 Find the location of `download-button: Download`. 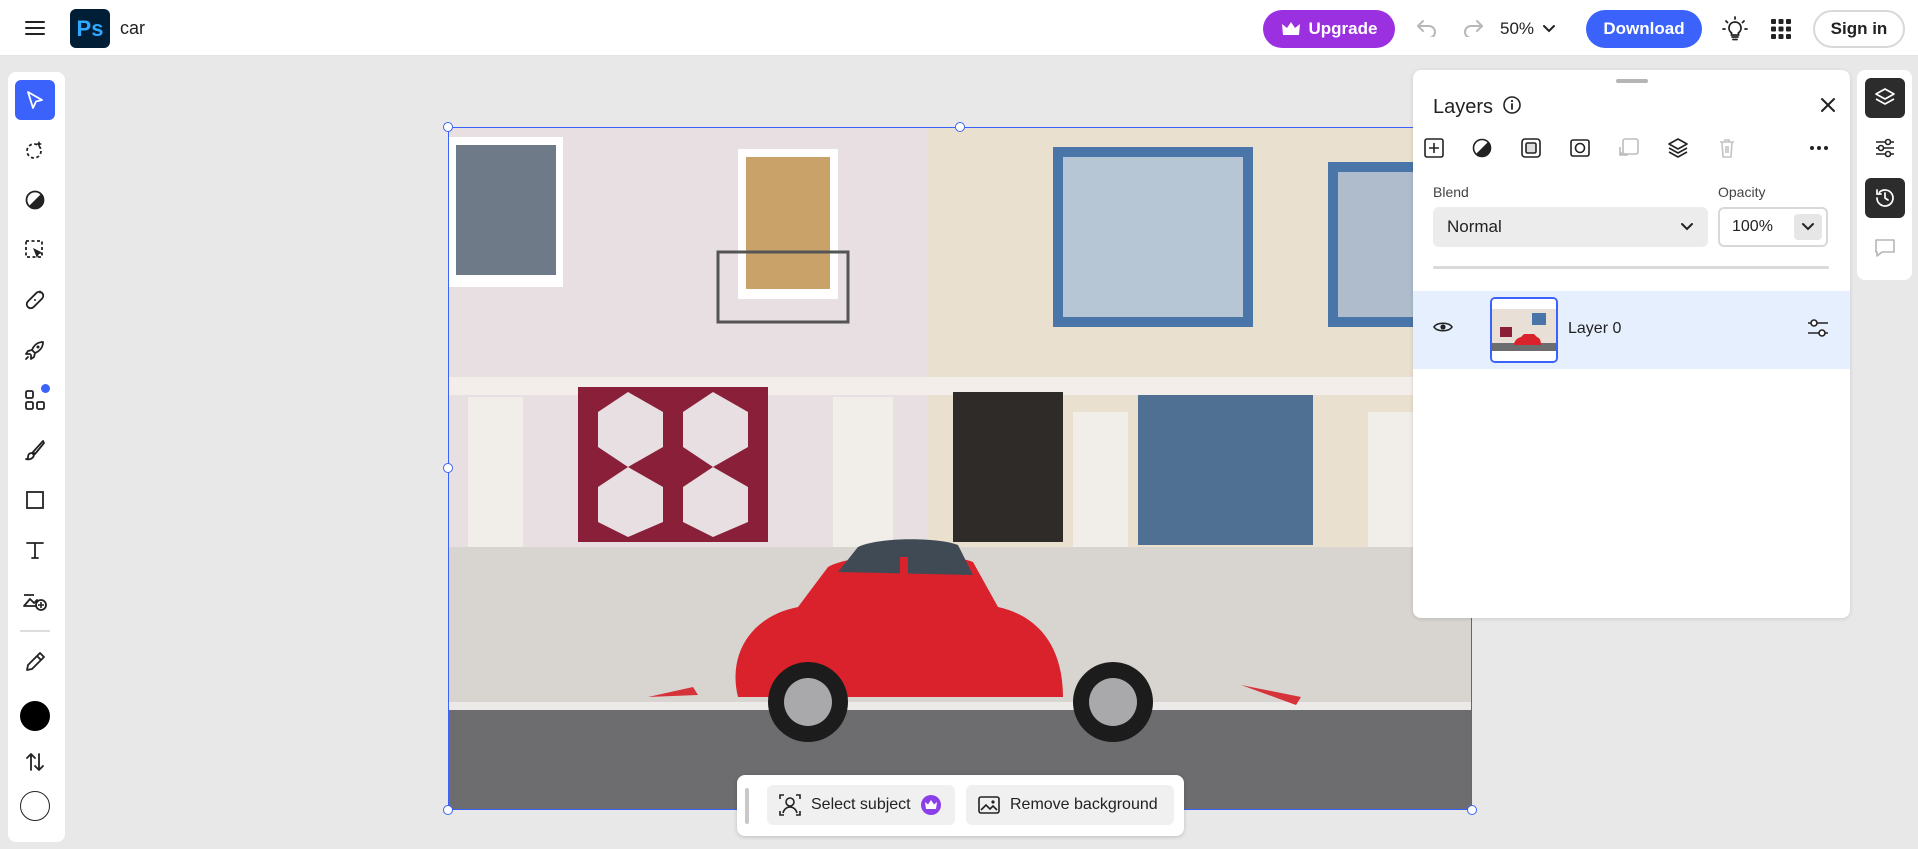

download-button: Download is located at coordinates (1644, 29).